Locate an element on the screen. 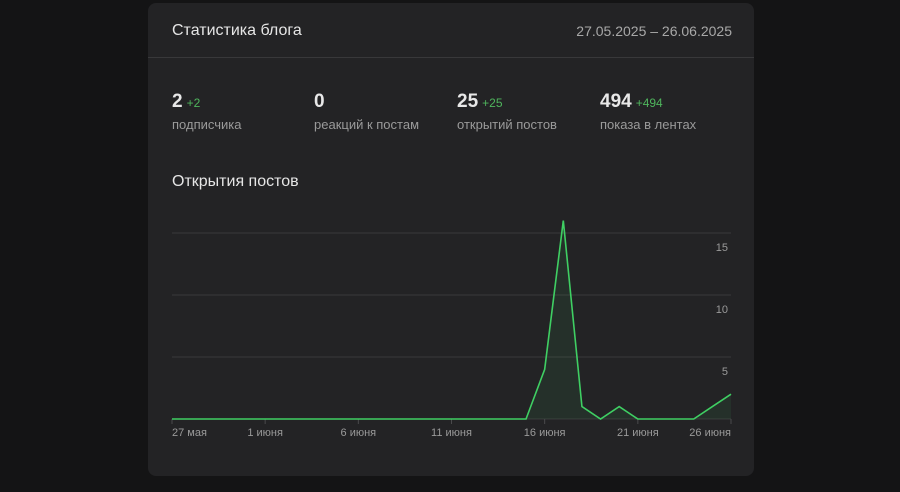 Image resolution: width=900 pixels, height=492 pixels. x-tick-label: 26 июня is located at coordinates (710, 433).